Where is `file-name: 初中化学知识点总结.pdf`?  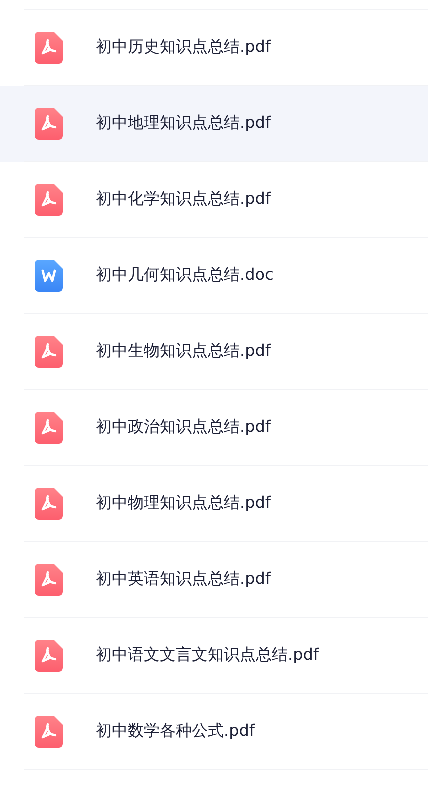 file-name: 初中化学知识点总结.pdf is located at coordinates (184, 199).